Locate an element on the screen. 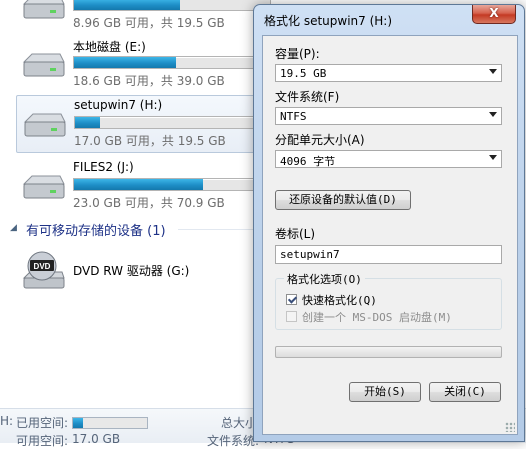 The width and height of the screenshot is (526, 449). drive-name: setupwin7 (H:) is located at coordinates (118, 105).